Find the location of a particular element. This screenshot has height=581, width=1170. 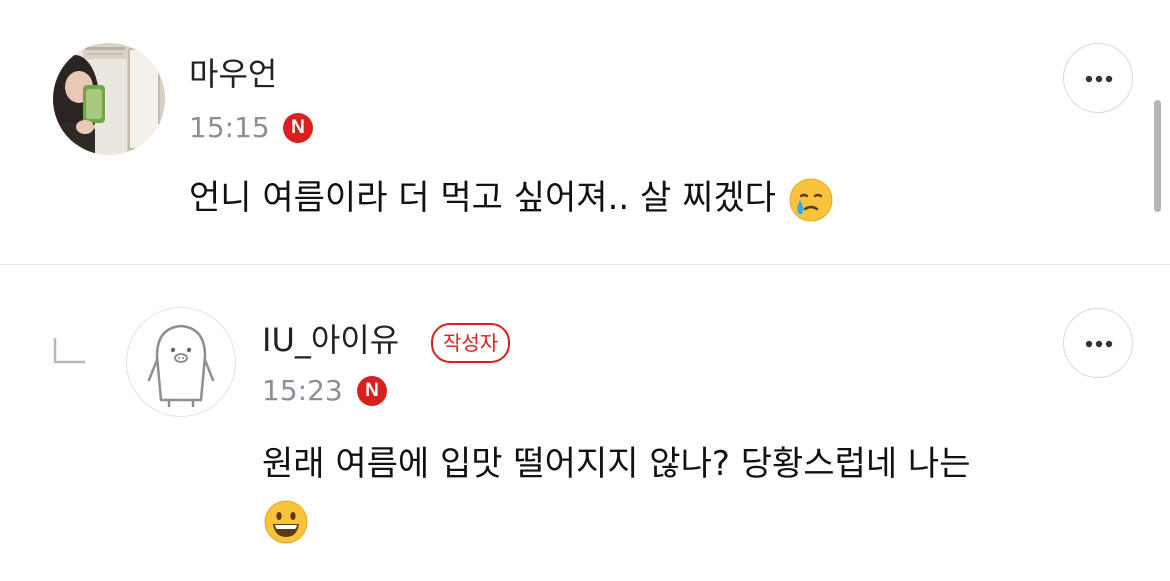

comment-timestamp: 15:15 is located at coordinates (229, 127).